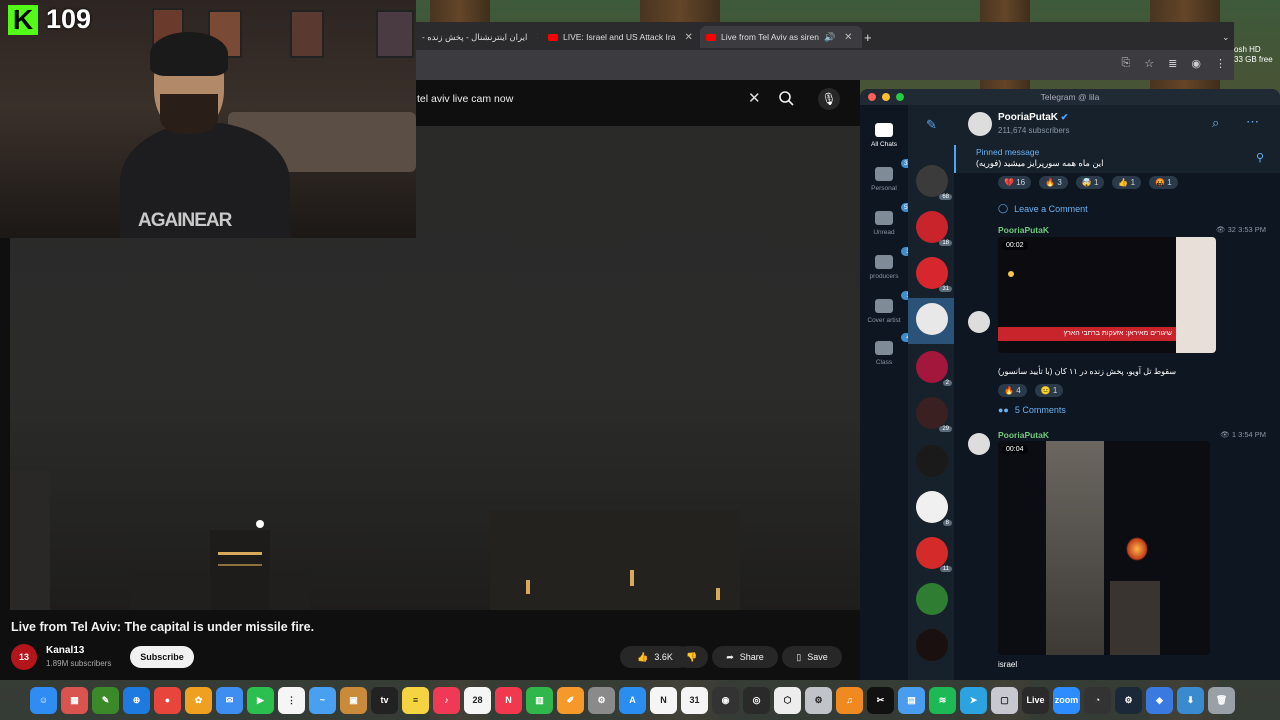 The width and height of the screenshot is (1280, 720). What do you see at coordinates (1252, 122) in the screenshot?
I see `more-options-icon: ⋯` at bounding box center [1252, 122].